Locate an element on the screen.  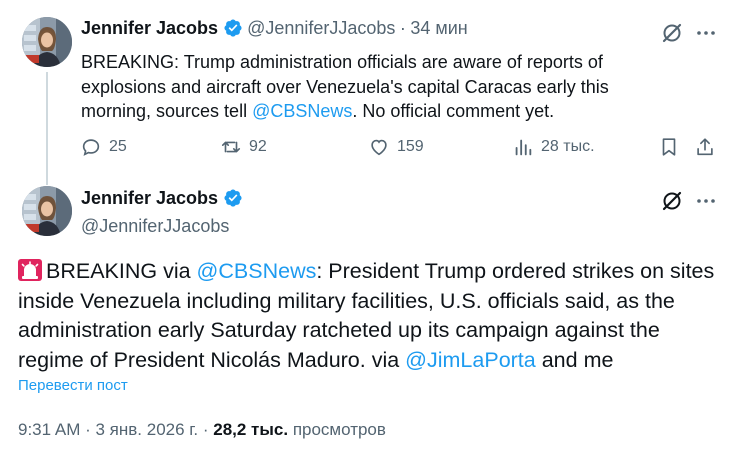
tweet2-text-part3: and me is located at coordinates (574, 359).